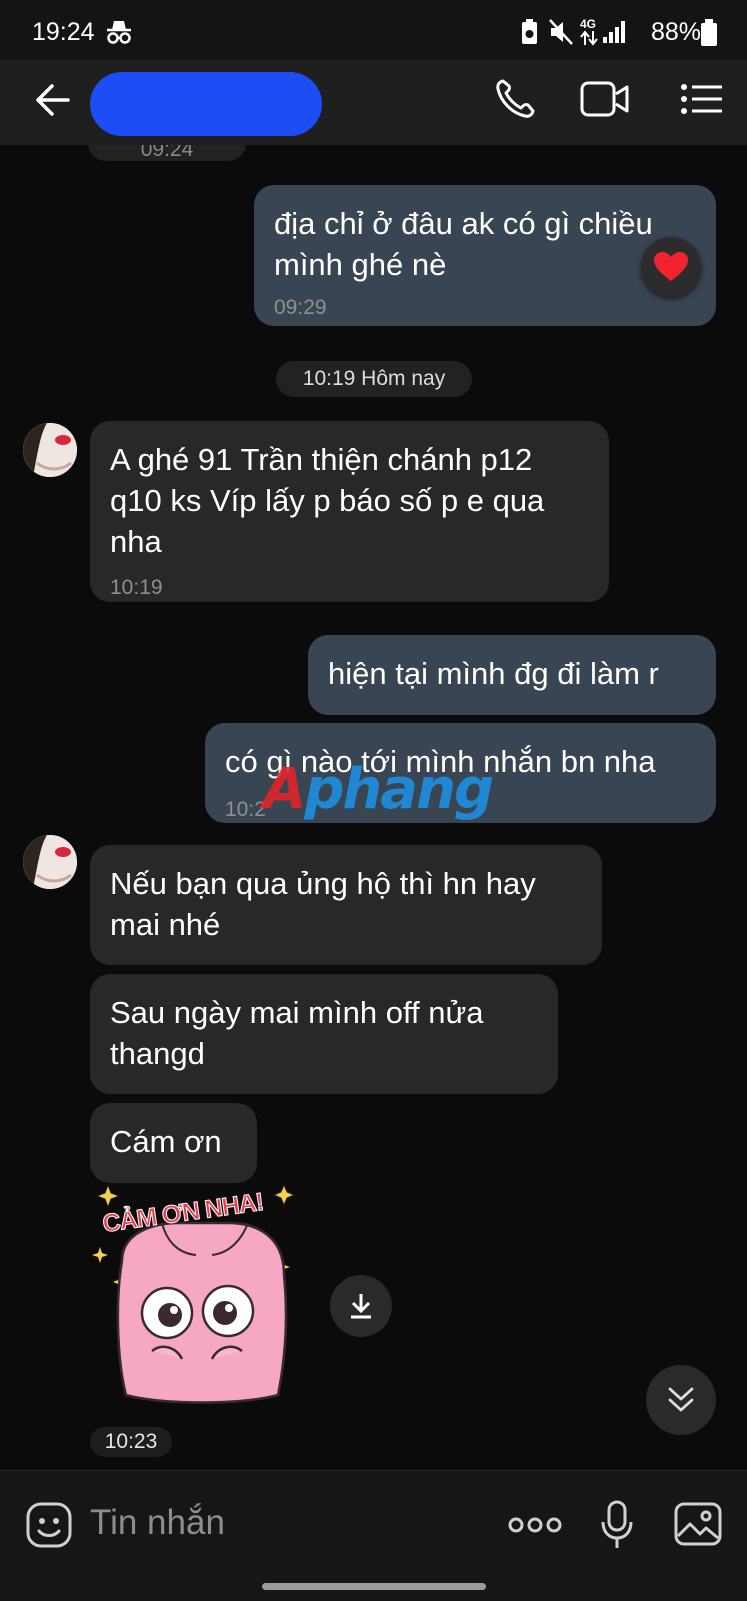 This screenshot has width=747, height=1601. I want to click on message-bubble-incoming: Sau ngày mai mình off nửa thangd, so click(324, 1034).